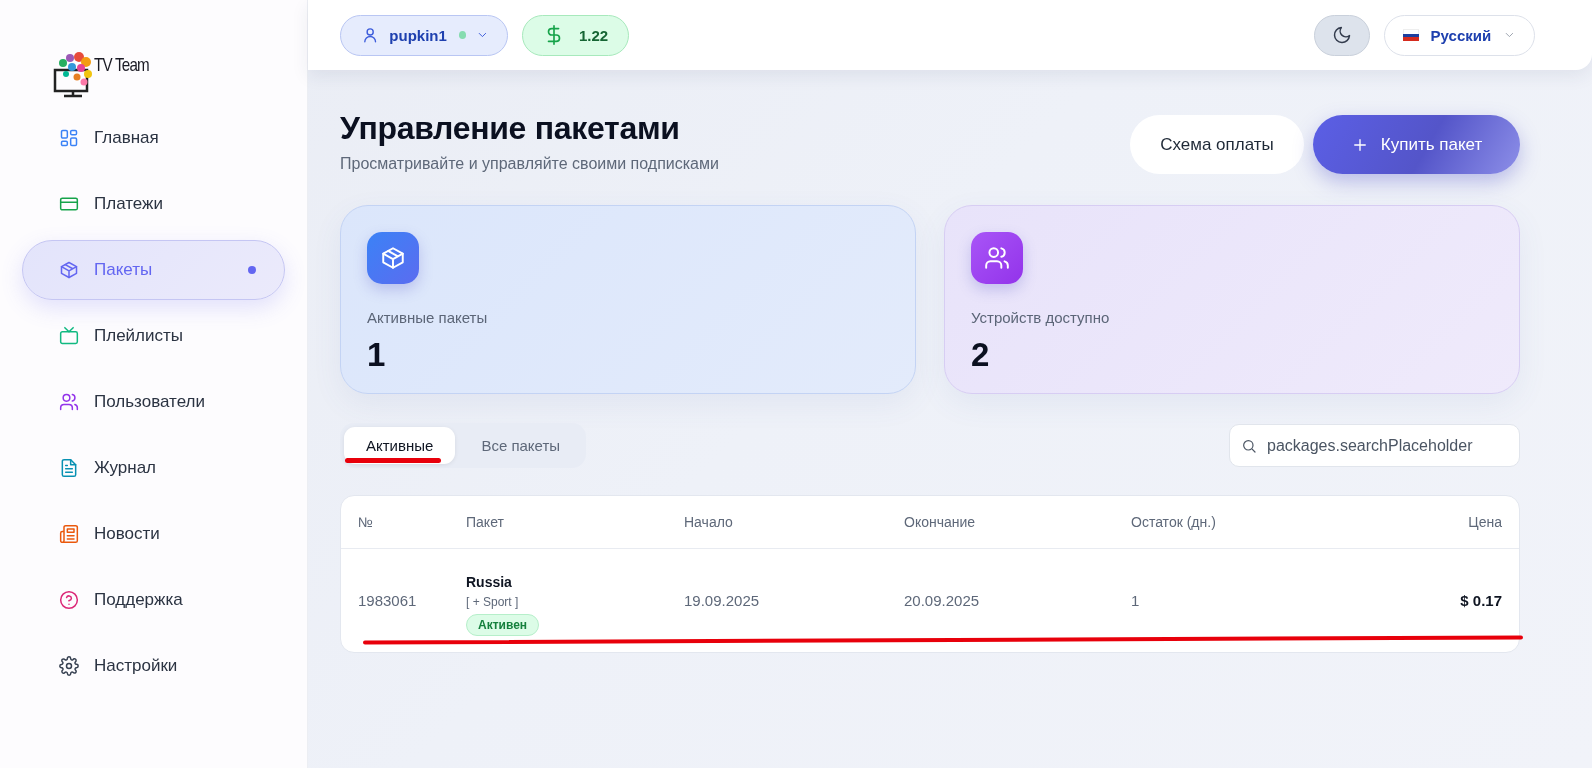 The height and width of the screenshot is (768, 1592). What do you see at coordinates (153, 138) in the screenshot?
I see `sidebar-item: Главная` at bounding box center [153, 138].